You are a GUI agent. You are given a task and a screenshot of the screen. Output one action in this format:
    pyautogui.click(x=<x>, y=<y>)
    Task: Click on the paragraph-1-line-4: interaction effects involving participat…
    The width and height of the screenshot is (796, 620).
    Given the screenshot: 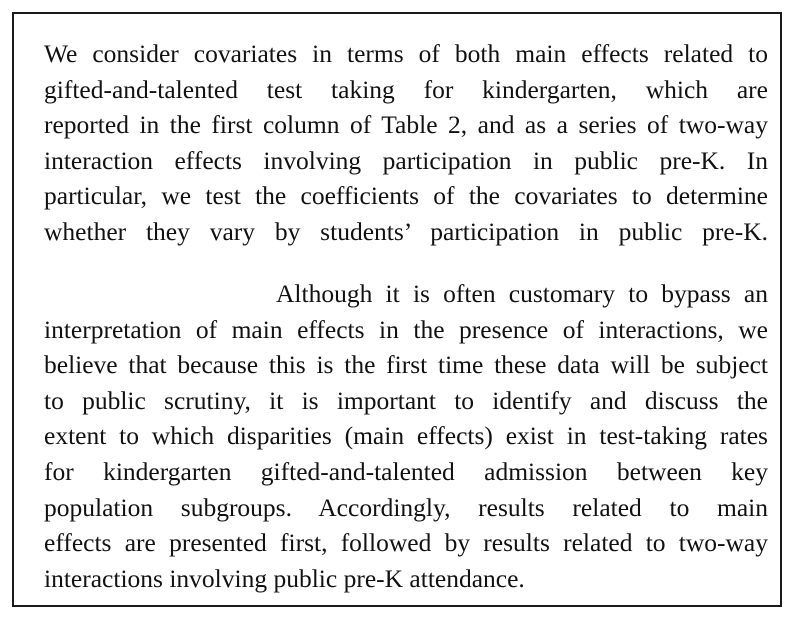 What is the action you would take?
    pyautogui.click(x=406, y=160)
    